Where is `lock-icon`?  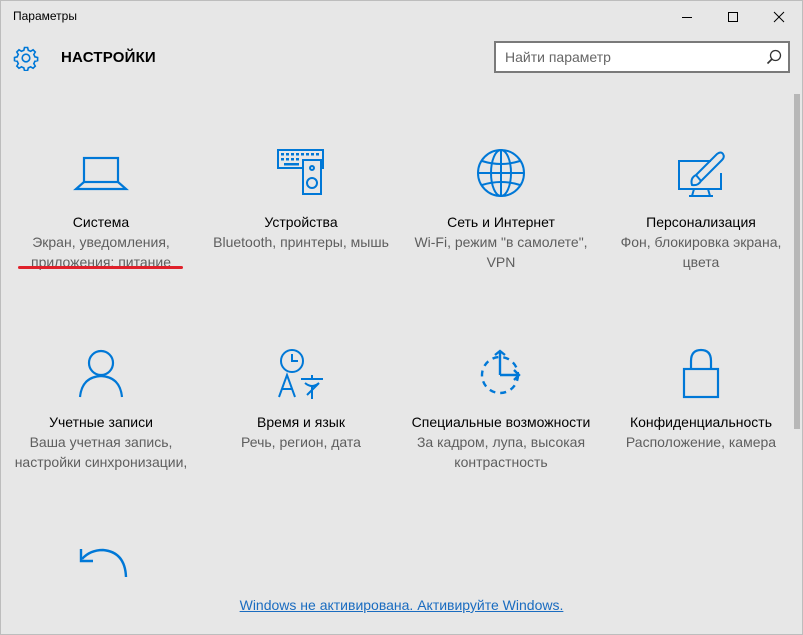
lock-icon is located at coordinates (701, 373).